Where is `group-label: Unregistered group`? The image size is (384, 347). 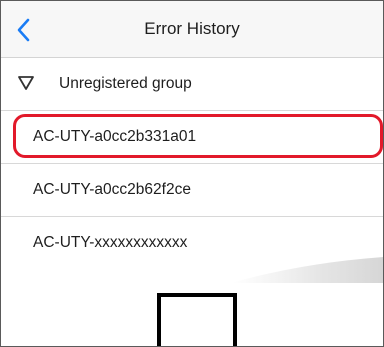 group-label: Unregistered group is located at coordinates (125, 83).